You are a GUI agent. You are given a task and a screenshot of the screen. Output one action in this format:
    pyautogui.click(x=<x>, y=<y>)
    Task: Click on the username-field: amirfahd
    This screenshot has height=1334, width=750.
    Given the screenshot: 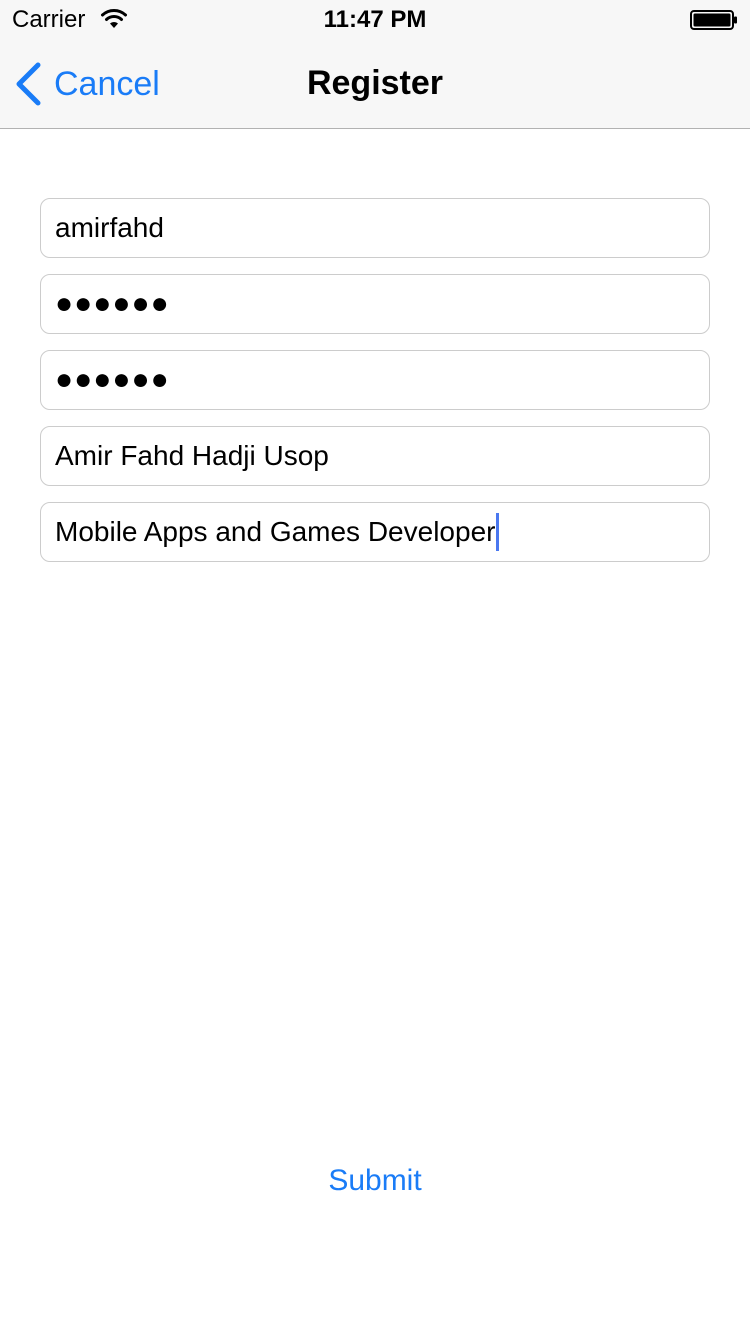 What is the action you would take?
    pyautogui.click(x=375, y=228)
    